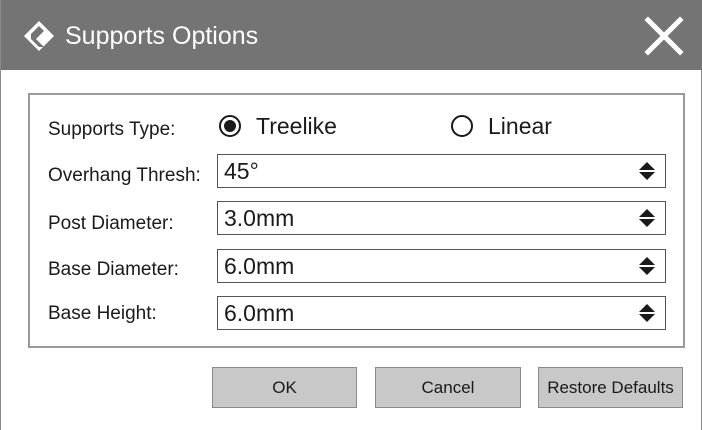 This screenshot has width=702, height=430. I want to click on close-icon, so click(664, 36).